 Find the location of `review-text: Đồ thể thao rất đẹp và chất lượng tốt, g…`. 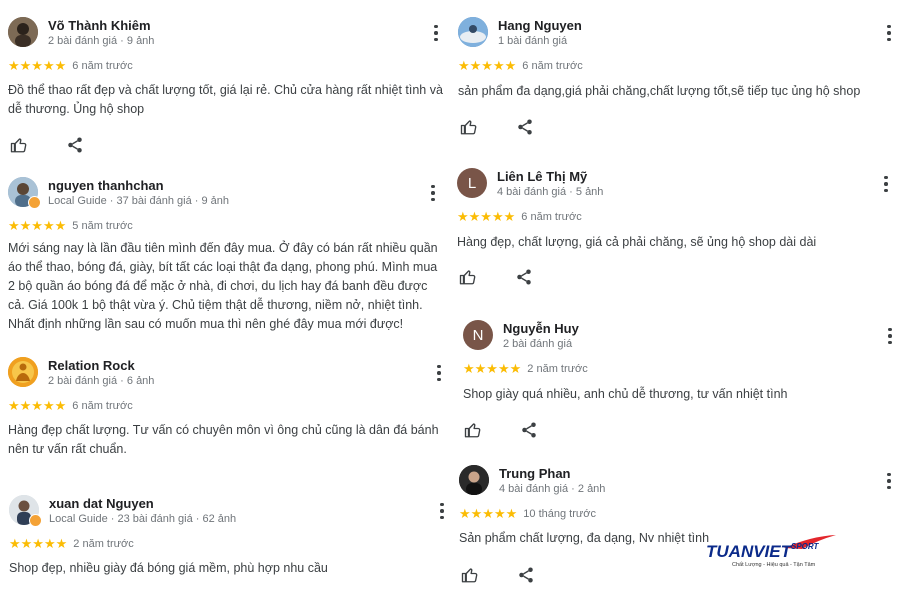

review-text: Đồ thể thao rất đẹp và chất lượng tốt, g… is located at coordinates (225, 99).